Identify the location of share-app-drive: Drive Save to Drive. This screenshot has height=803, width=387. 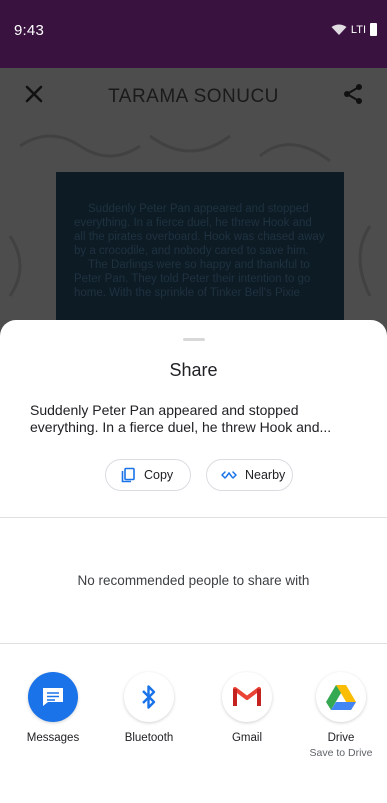
(341, 715).